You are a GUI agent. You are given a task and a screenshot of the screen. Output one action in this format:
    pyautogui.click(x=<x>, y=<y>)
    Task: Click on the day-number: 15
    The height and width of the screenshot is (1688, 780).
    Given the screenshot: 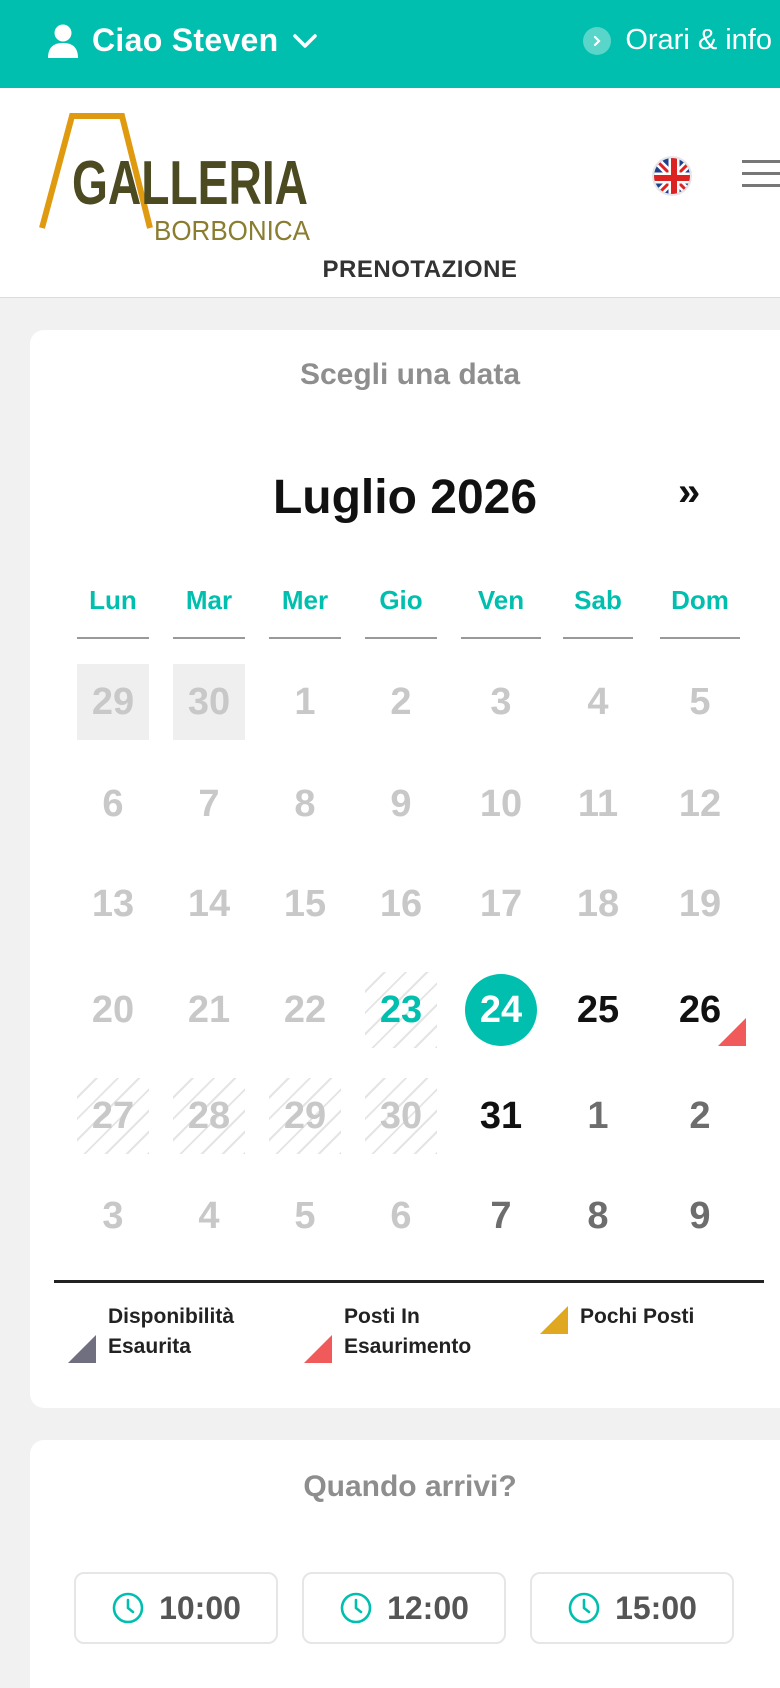 What is the action you would take?
    pyautogui.click(x=305, y=903)
    